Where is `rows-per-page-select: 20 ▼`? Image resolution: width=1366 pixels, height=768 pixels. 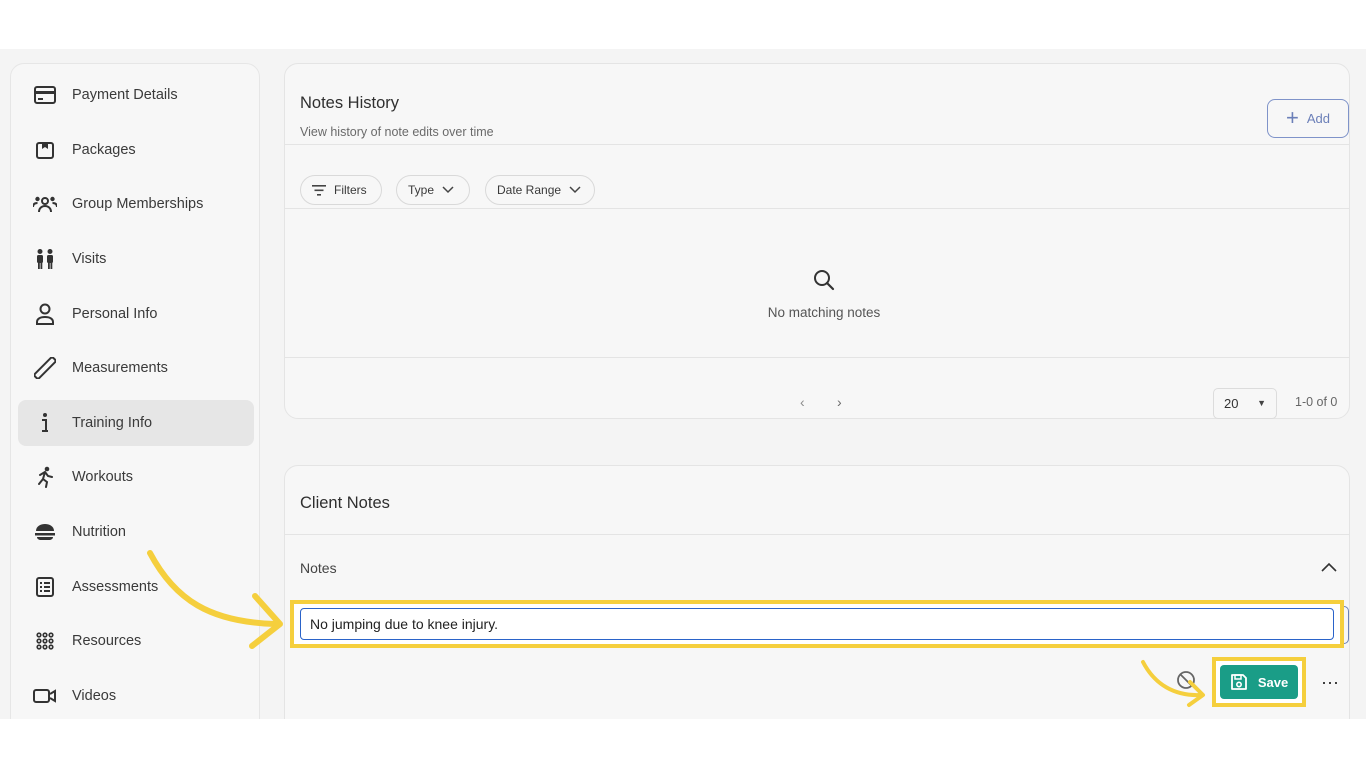 rows-per-page-select: 20 ▼ is located at coordinates (1245, 403).